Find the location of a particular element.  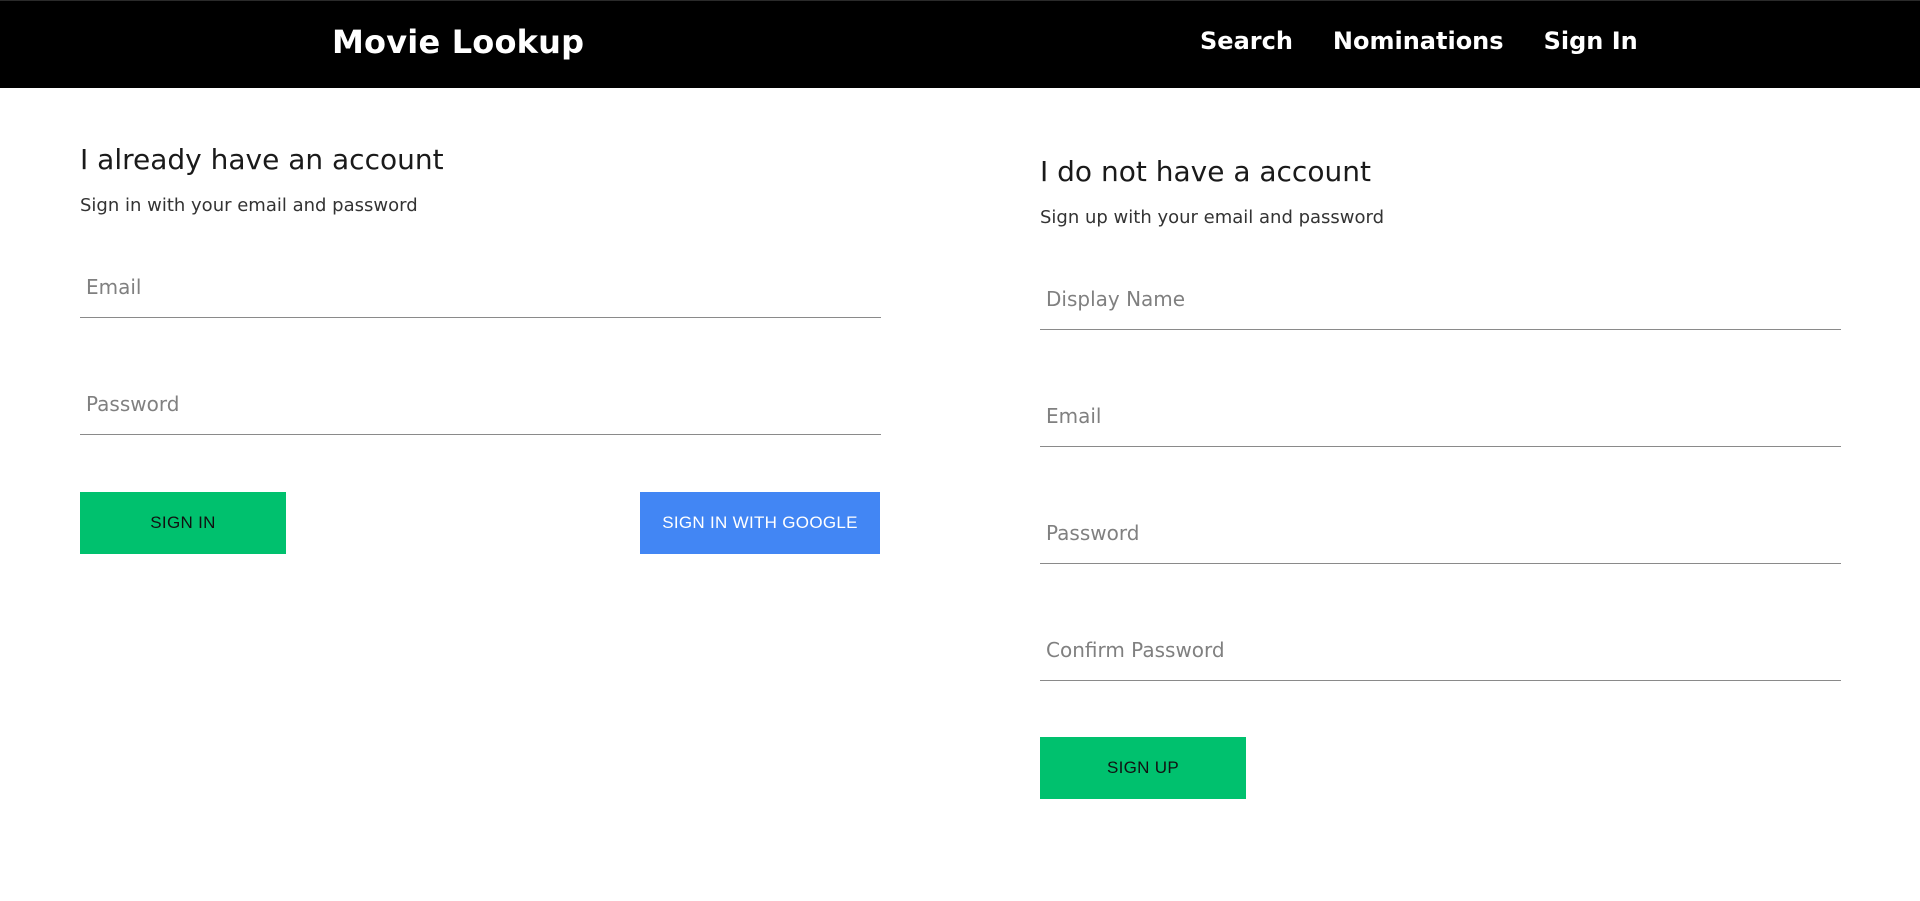

sign-in-password-input is located at coordinates (480, 404).